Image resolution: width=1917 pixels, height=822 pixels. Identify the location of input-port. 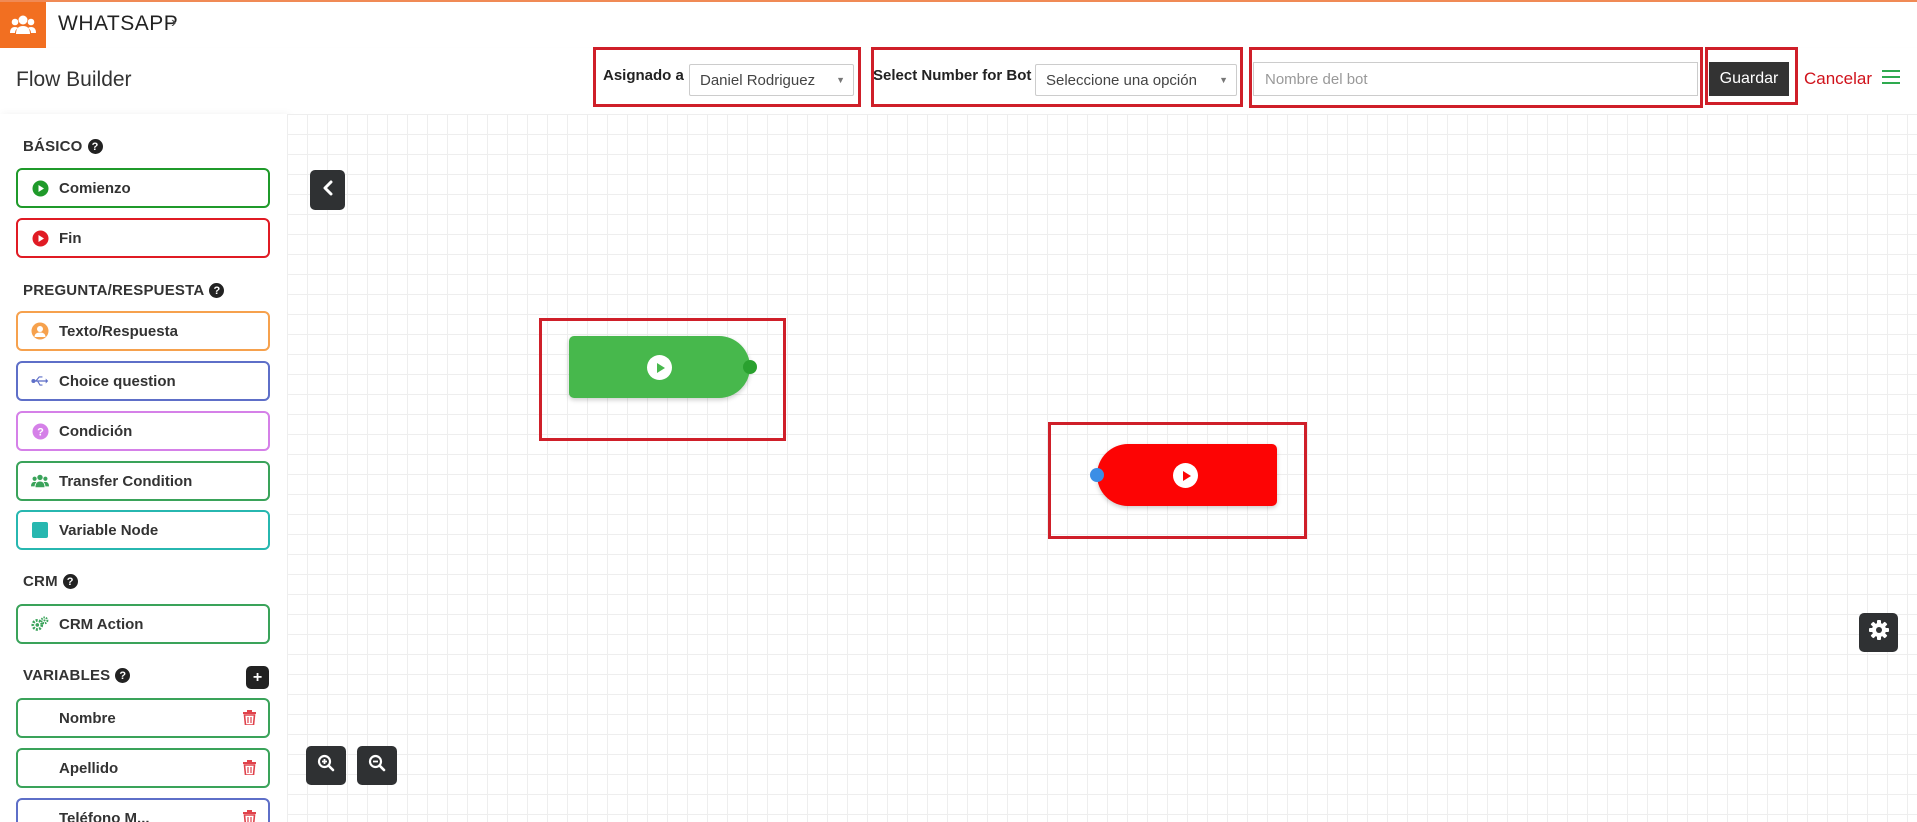
(1097, 475).